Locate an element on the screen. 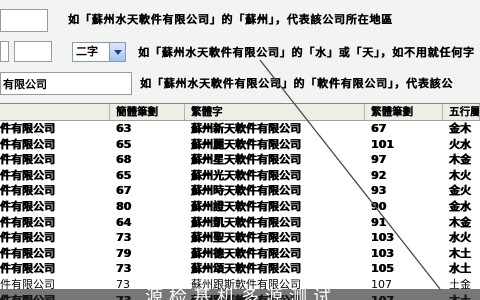 This screenshot has height=300, width=480. cell-simplified-strokes: 67 is located at coordinates (124, 191).